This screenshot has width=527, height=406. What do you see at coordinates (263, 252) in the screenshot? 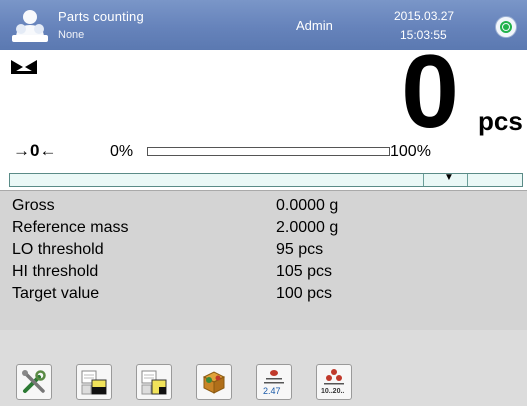
I see `info-row-lo-threshold: LO threshold 95 pcs` at bounding box center [263, 252].